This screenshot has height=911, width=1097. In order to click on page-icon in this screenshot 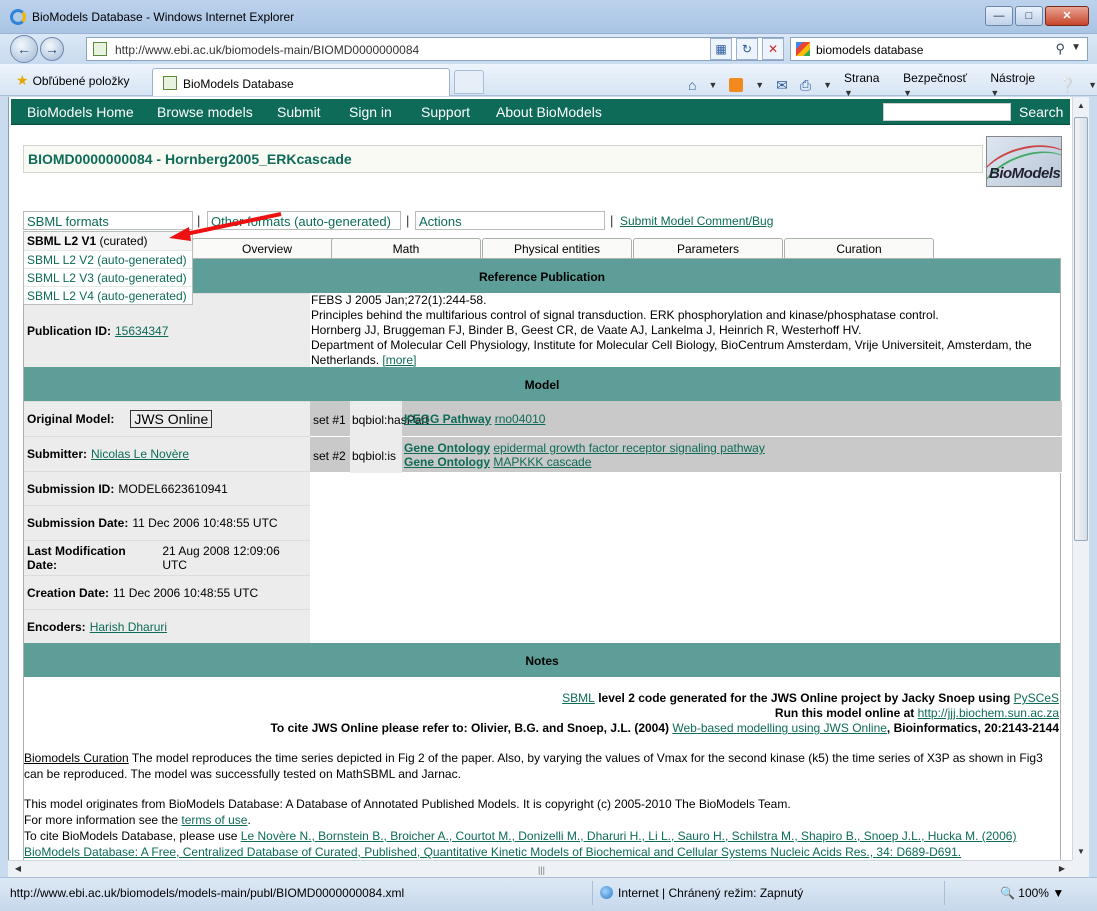, I will do `click(100, 49)`.